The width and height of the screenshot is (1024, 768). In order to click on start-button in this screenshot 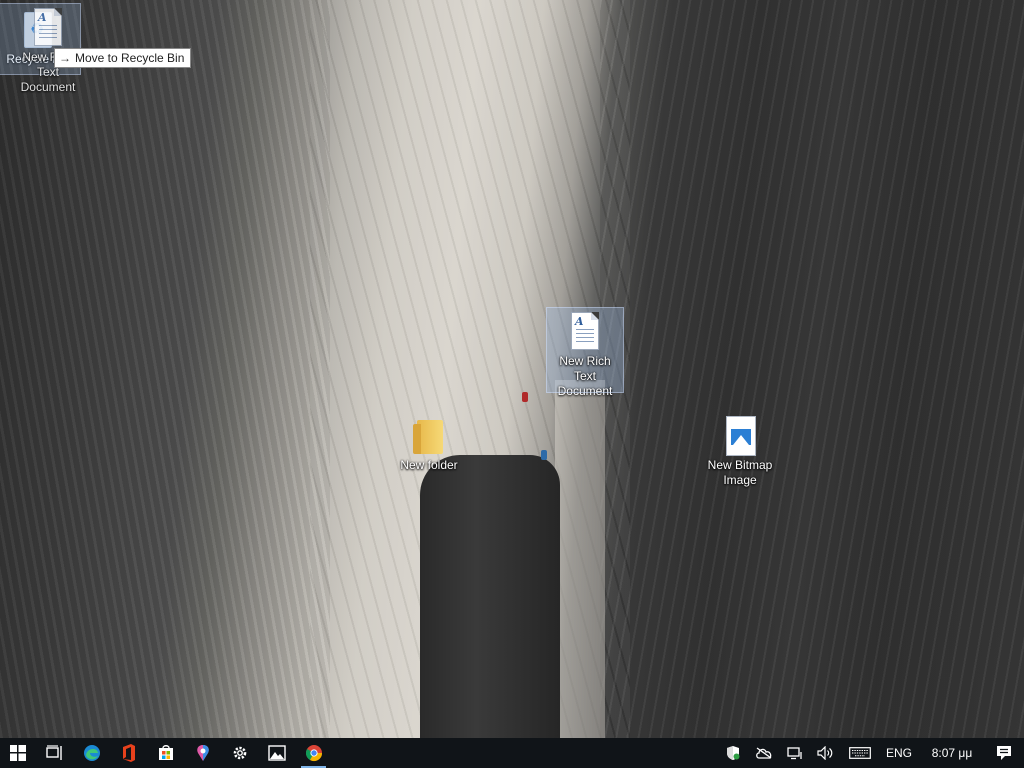, I will do `click(18, 753)`.